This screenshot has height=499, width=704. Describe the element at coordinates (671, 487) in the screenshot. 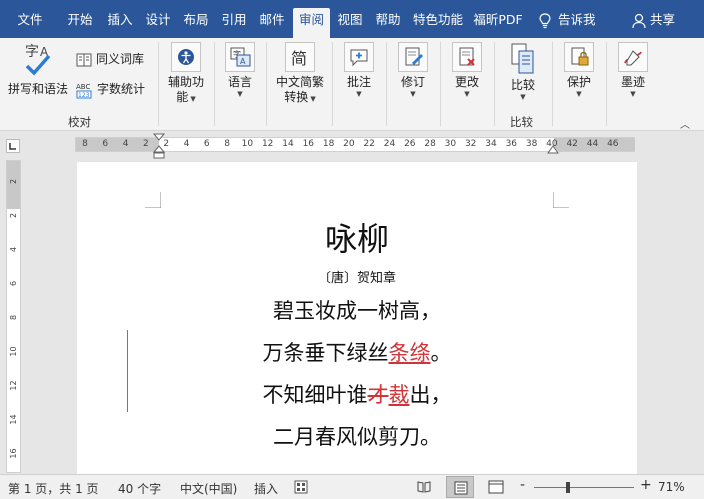

I see `zoom-level: 71%` at that location.